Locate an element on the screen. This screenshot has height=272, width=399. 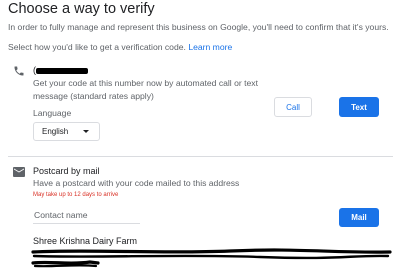
phone-number: ( is located at coordinates (60, 70).